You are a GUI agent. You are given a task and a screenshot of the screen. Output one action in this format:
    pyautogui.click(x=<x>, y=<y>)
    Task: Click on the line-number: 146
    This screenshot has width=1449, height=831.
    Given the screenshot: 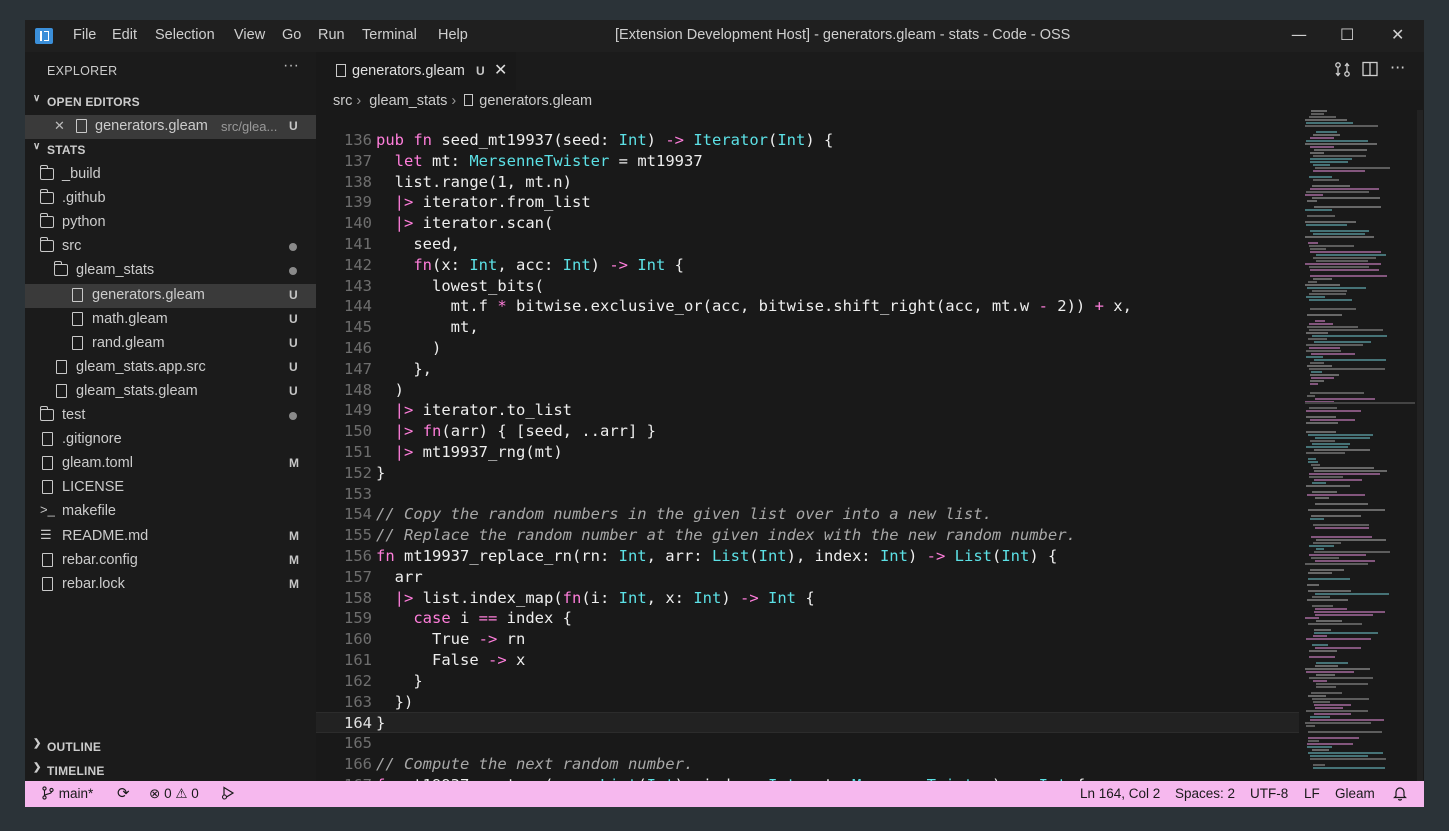 What is the action you would take?
    pyautogui.click(x=358, y=348)
    